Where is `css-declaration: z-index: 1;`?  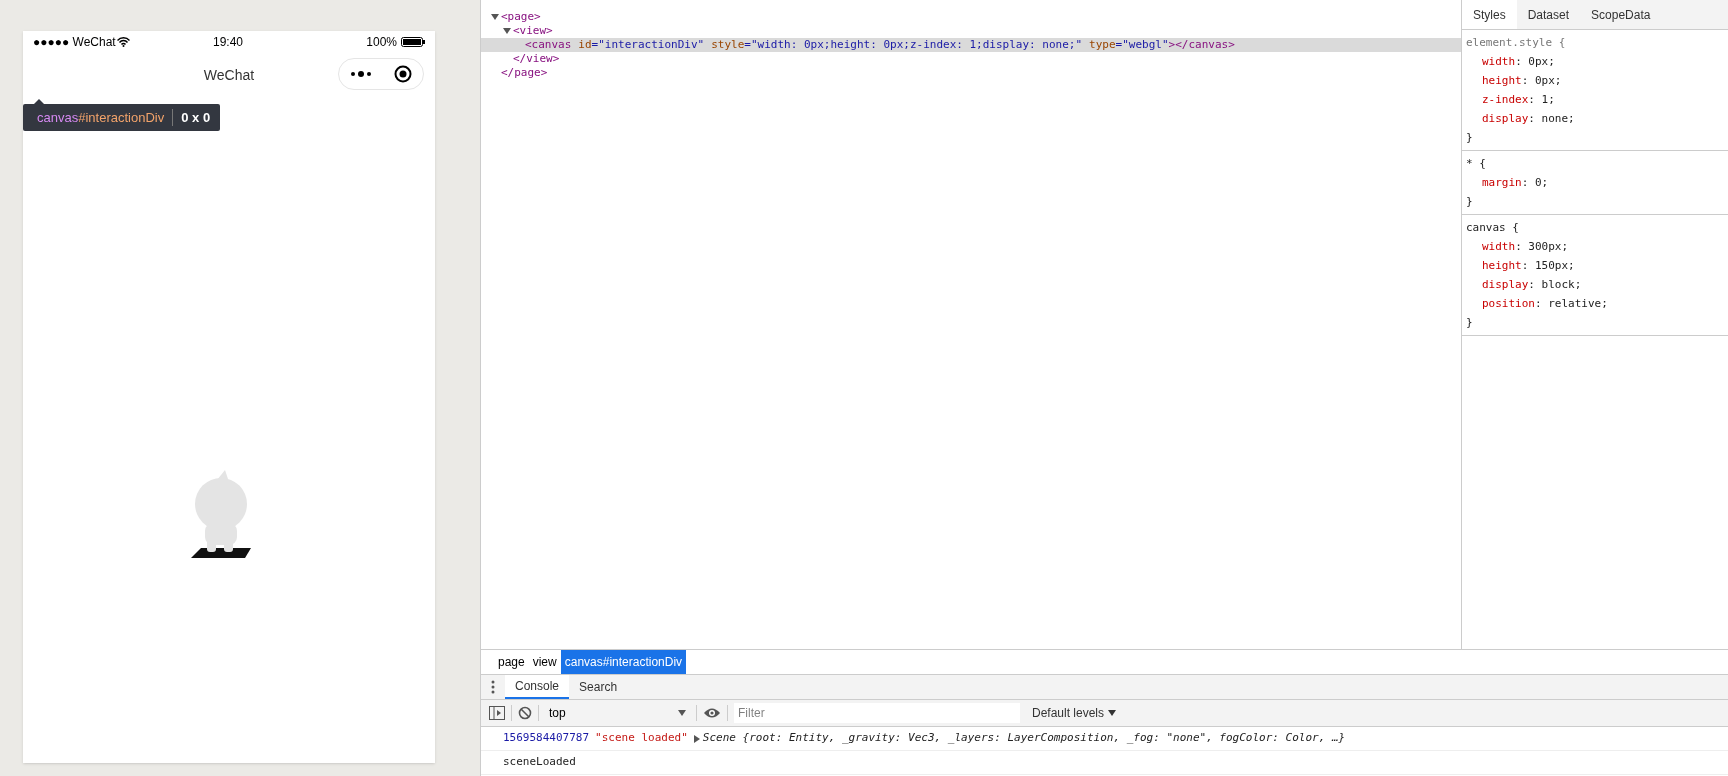 css-declaration: z-index: 1; is located at coordinates (1518, 100).